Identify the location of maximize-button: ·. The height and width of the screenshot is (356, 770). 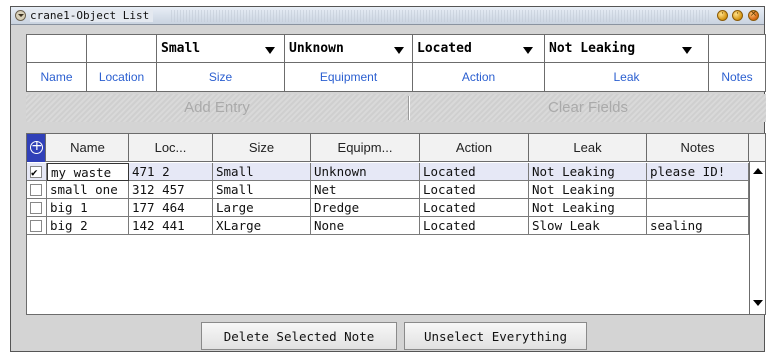
(737, 15).